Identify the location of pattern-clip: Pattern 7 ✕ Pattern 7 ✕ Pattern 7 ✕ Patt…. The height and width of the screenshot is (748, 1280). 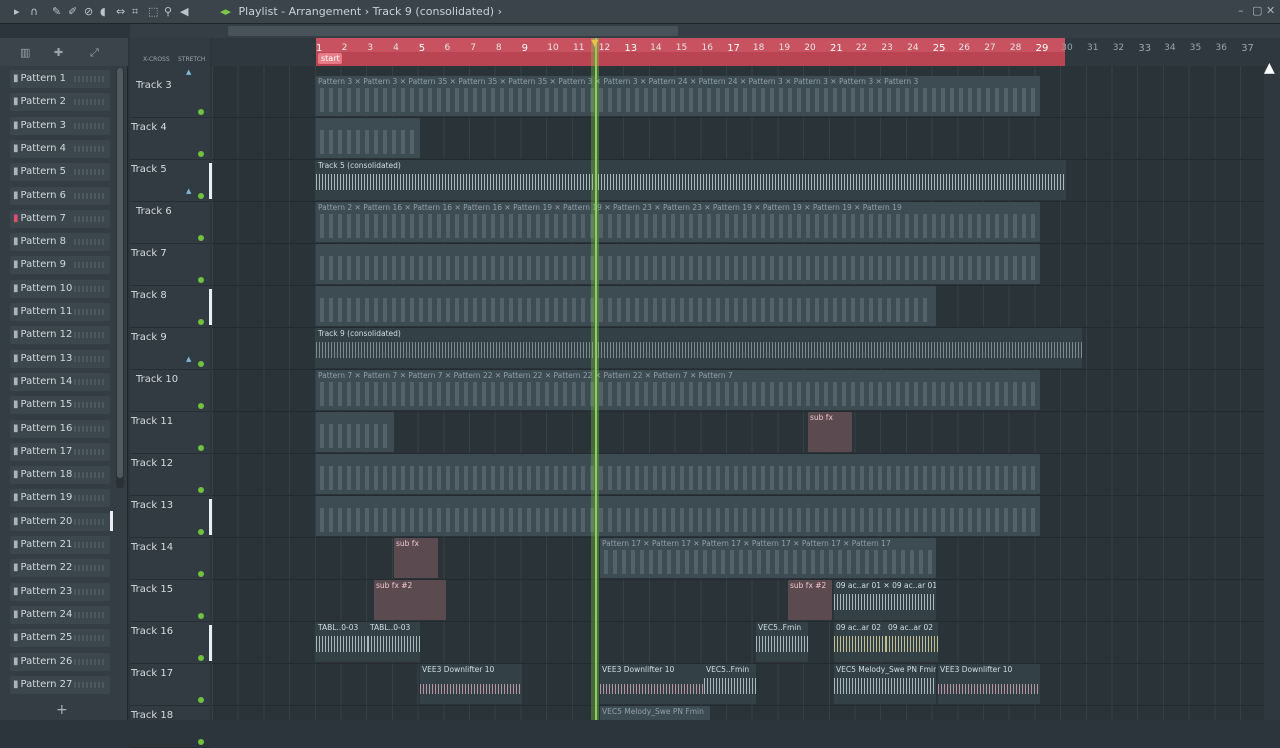
(678, 390).